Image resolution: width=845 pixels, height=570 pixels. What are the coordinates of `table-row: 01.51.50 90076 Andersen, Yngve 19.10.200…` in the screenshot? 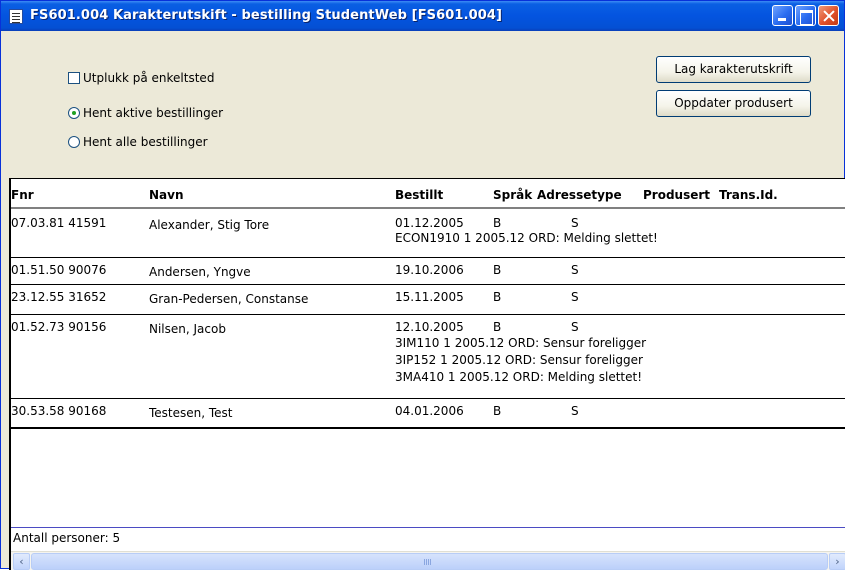 It's located at (428, 271).